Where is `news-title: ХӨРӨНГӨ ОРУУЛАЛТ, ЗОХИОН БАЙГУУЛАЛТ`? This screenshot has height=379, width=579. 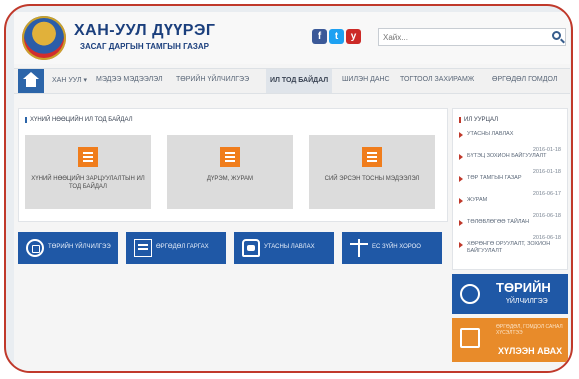
news-title: ХӨРӨНГӨ ОРУУЛАЛТ, ЗОХИОН БАЙГУУЛАЛТ is located at coordinates (514, 248).